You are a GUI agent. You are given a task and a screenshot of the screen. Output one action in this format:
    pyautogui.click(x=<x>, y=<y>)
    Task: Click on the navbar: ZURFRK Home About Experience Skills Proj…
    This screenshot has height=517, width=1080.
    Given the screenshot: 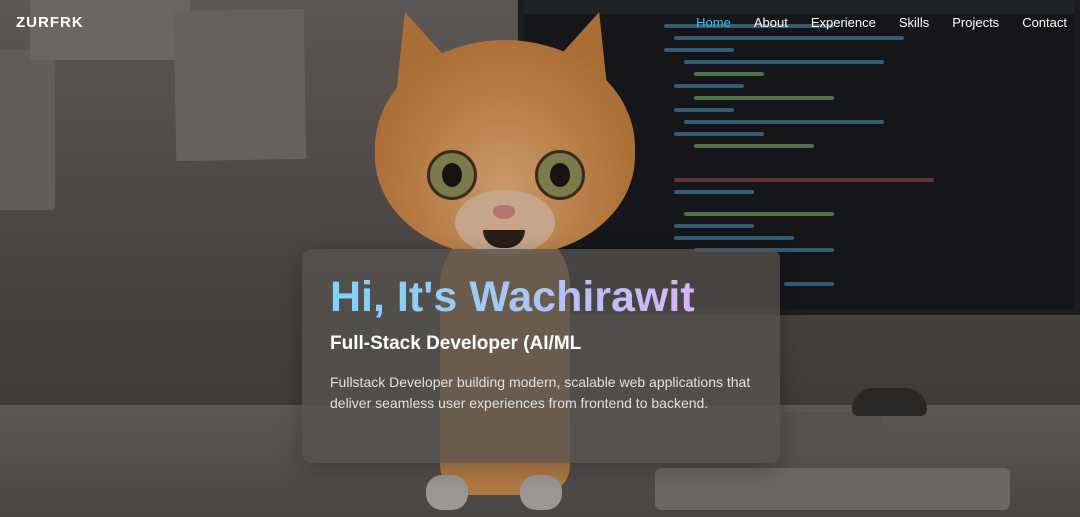 What is the action you would take?
    pyautogui.click(x=540, y=23)
    